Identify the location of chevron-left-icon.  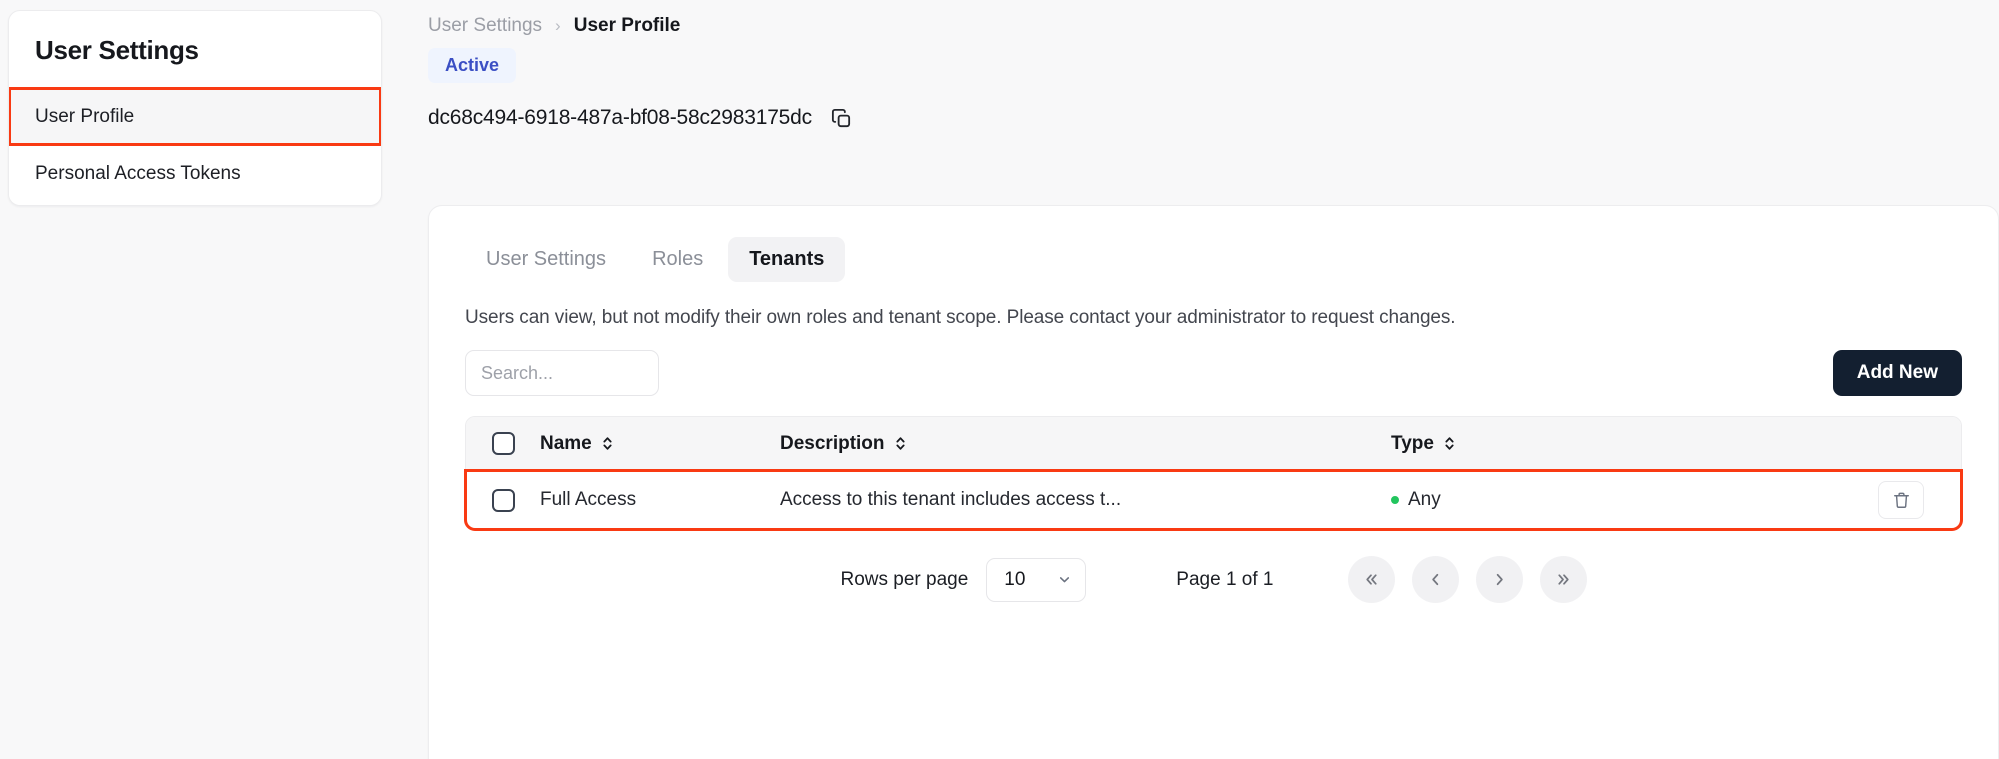
(1434, 579).